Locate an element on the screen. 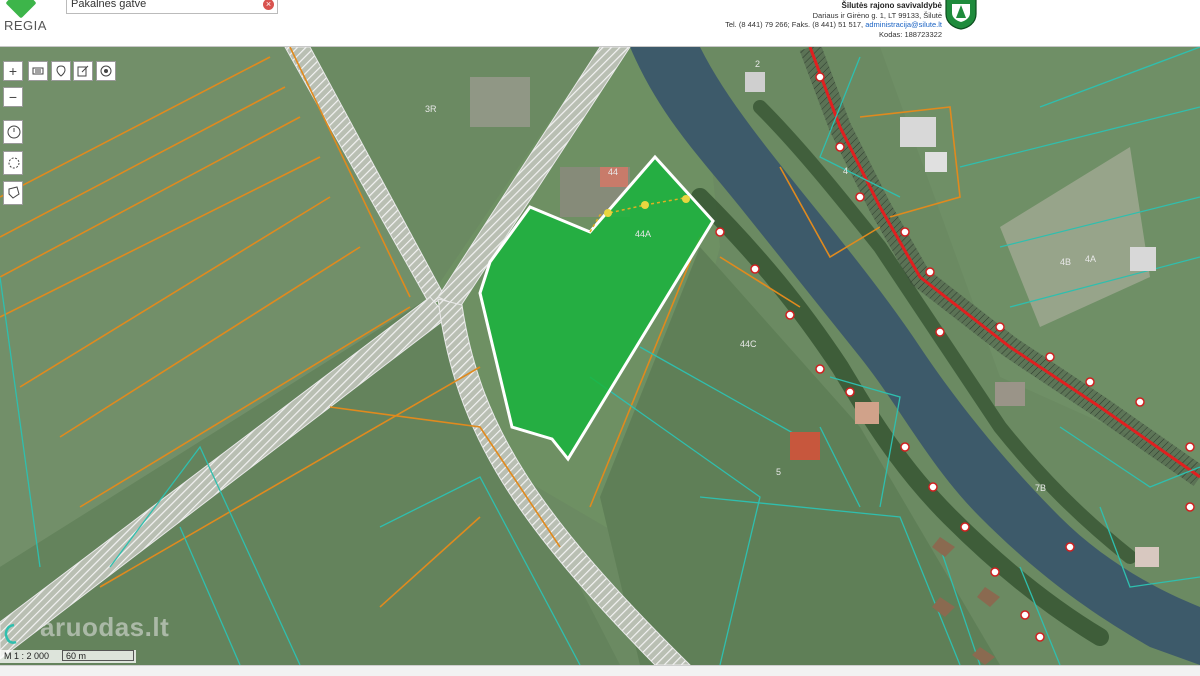 Image resolution: width=1200 pixels, height=676 pixels. crosshair-icon is located at coordinates (14, 163).